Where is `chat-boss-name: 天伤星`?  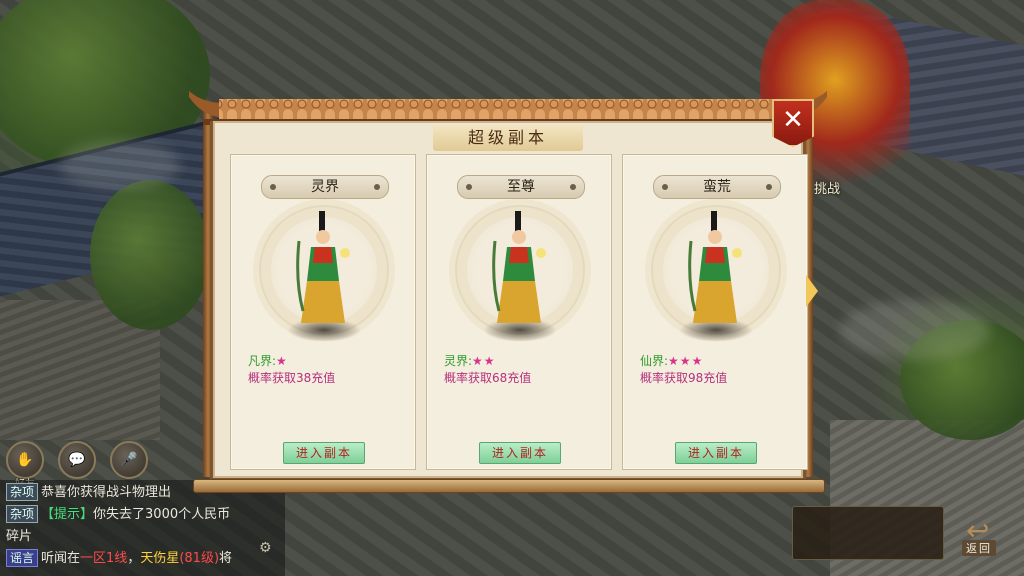
chat-boss-name: 天伤星 is located at coordinates (160, 558).